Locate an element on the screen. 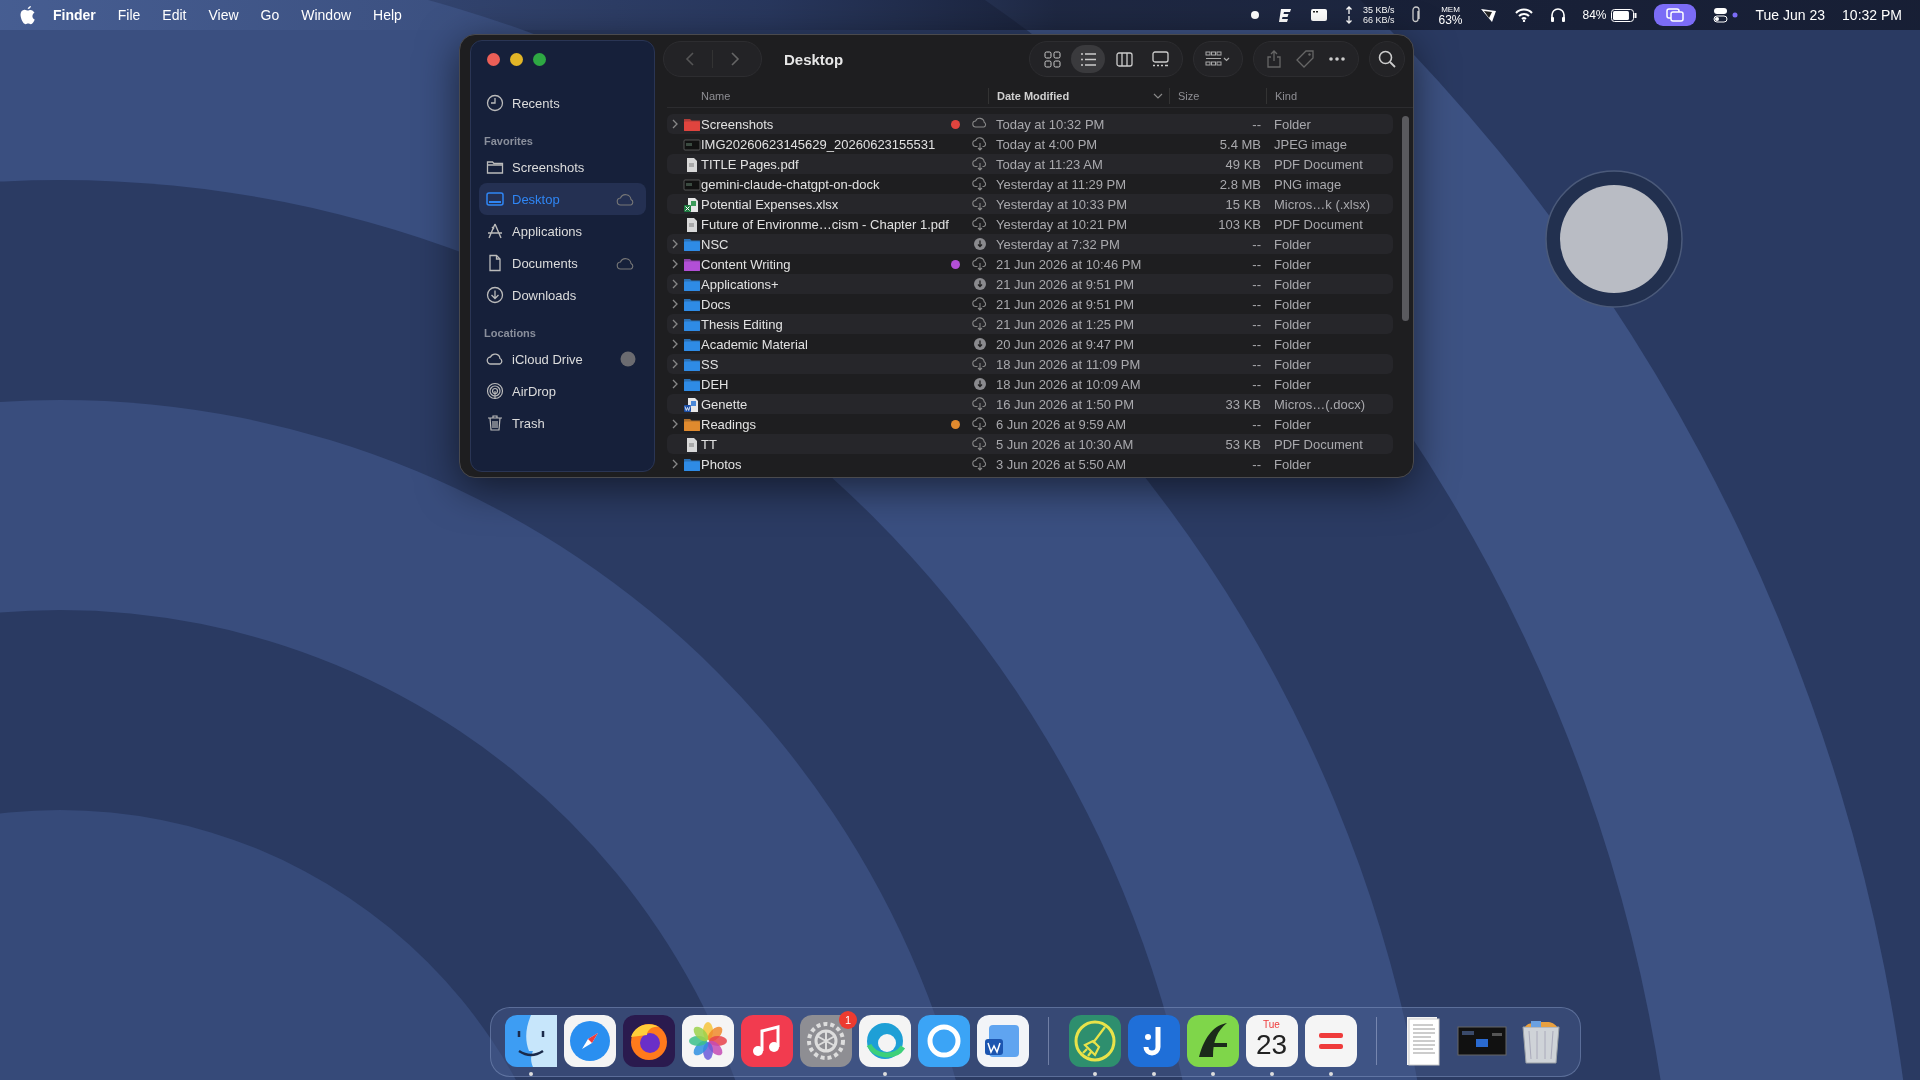 The width and height of the screenshot is (1920, 1080). date-modified: Yesterday at 7:32 PM is located at coordinates (1058, 244).